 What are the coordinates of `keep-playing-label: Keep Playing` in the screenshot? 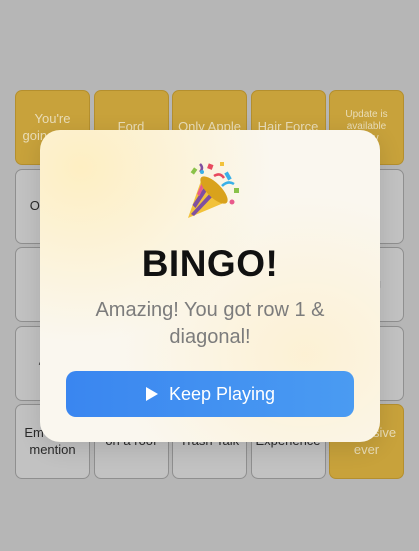 It's located at (222, 393).